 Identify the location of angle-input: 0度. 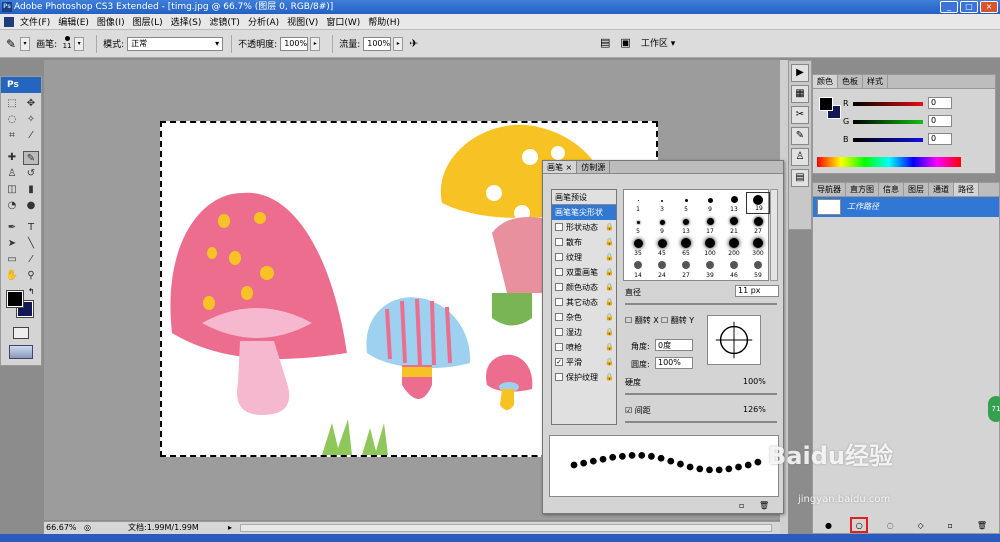
(674, 345).